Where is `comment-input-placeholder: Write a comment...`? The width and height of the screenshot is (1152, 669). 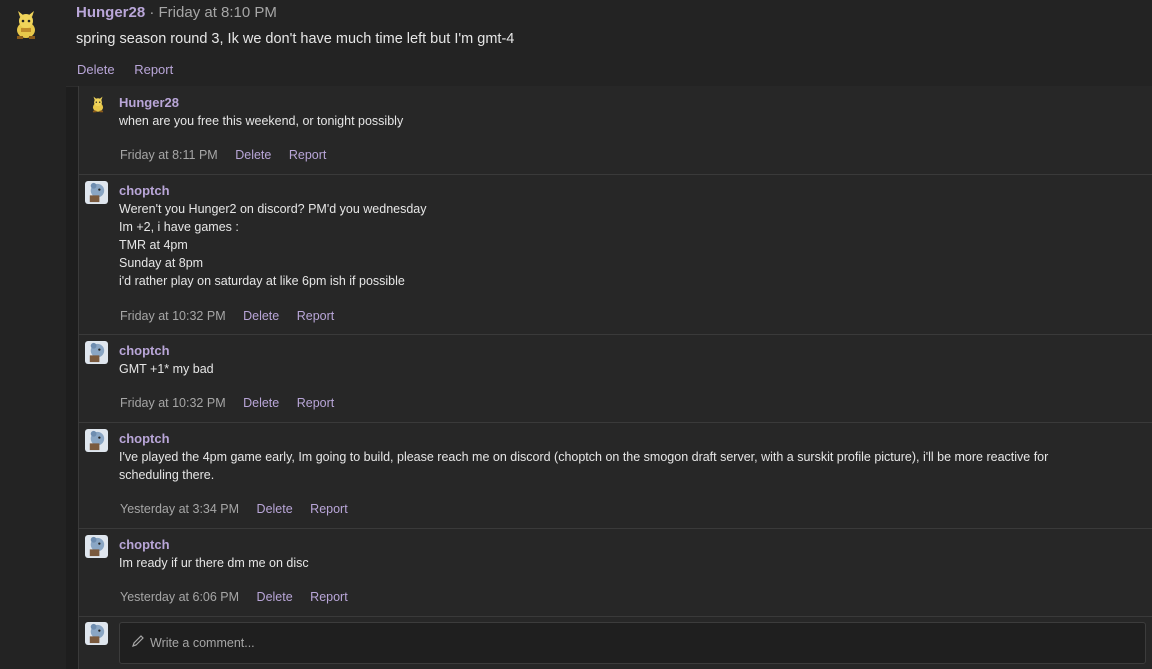 comment-input-placeholder: Write a comment... is located at coordinates (202, 643).